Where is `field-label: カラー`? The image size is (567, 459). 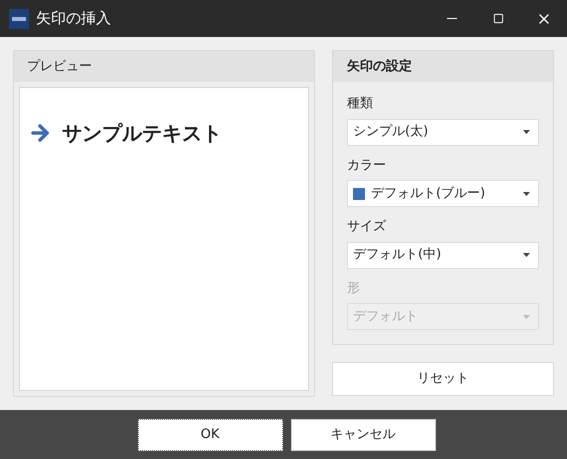 field-label: カラー is located at coordinates (367, 165).